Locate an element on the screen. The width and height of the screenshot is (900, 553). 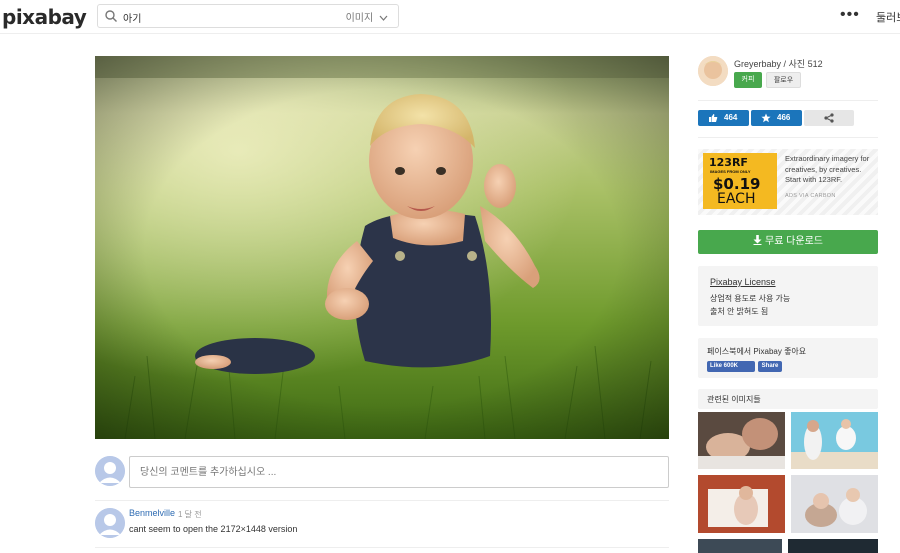
license-link: Pixabay License is located at coordinates (743, 282).